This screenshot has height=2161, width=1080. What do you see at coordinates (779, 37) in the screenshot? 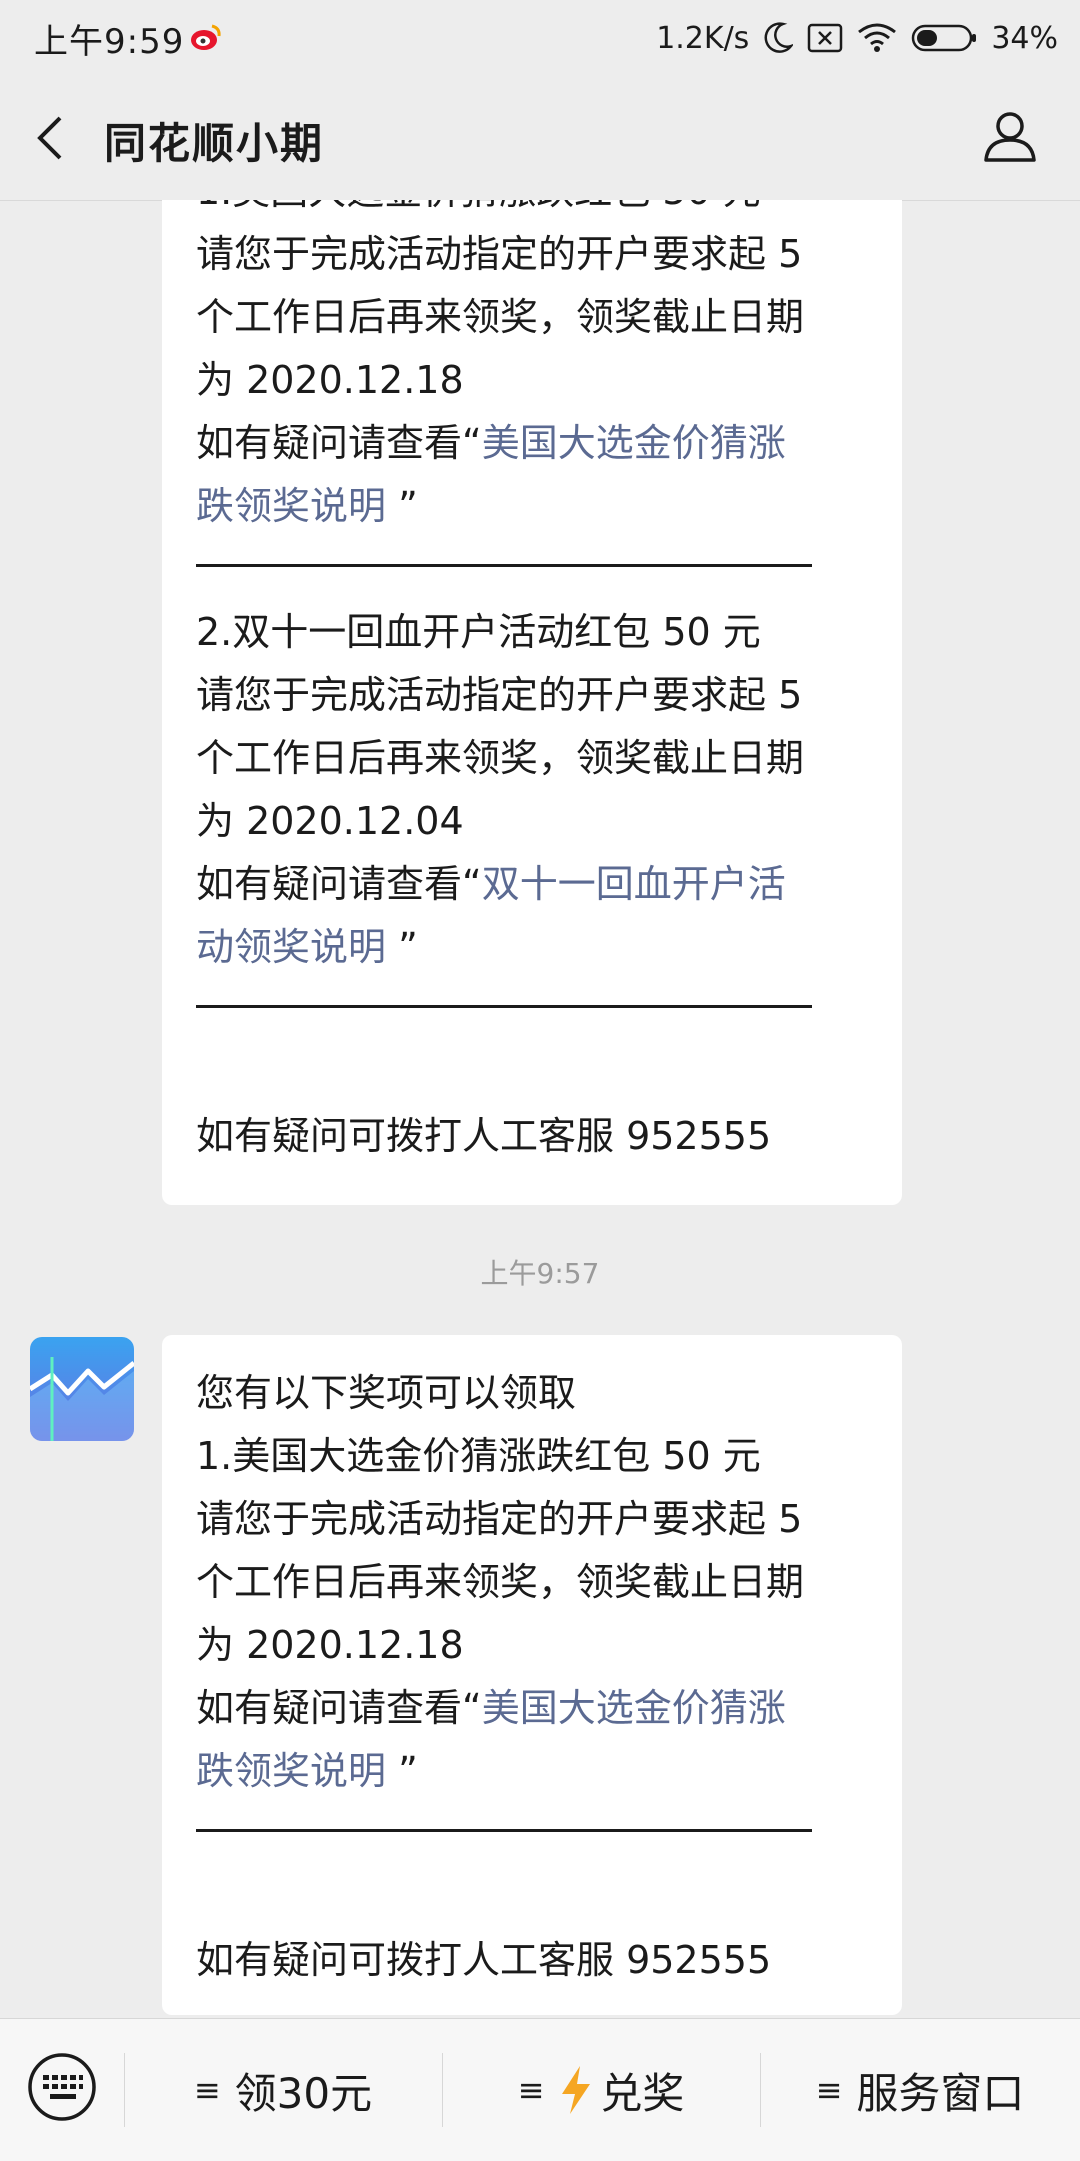
I see `moon-icon` at bounding box center [779, 37].